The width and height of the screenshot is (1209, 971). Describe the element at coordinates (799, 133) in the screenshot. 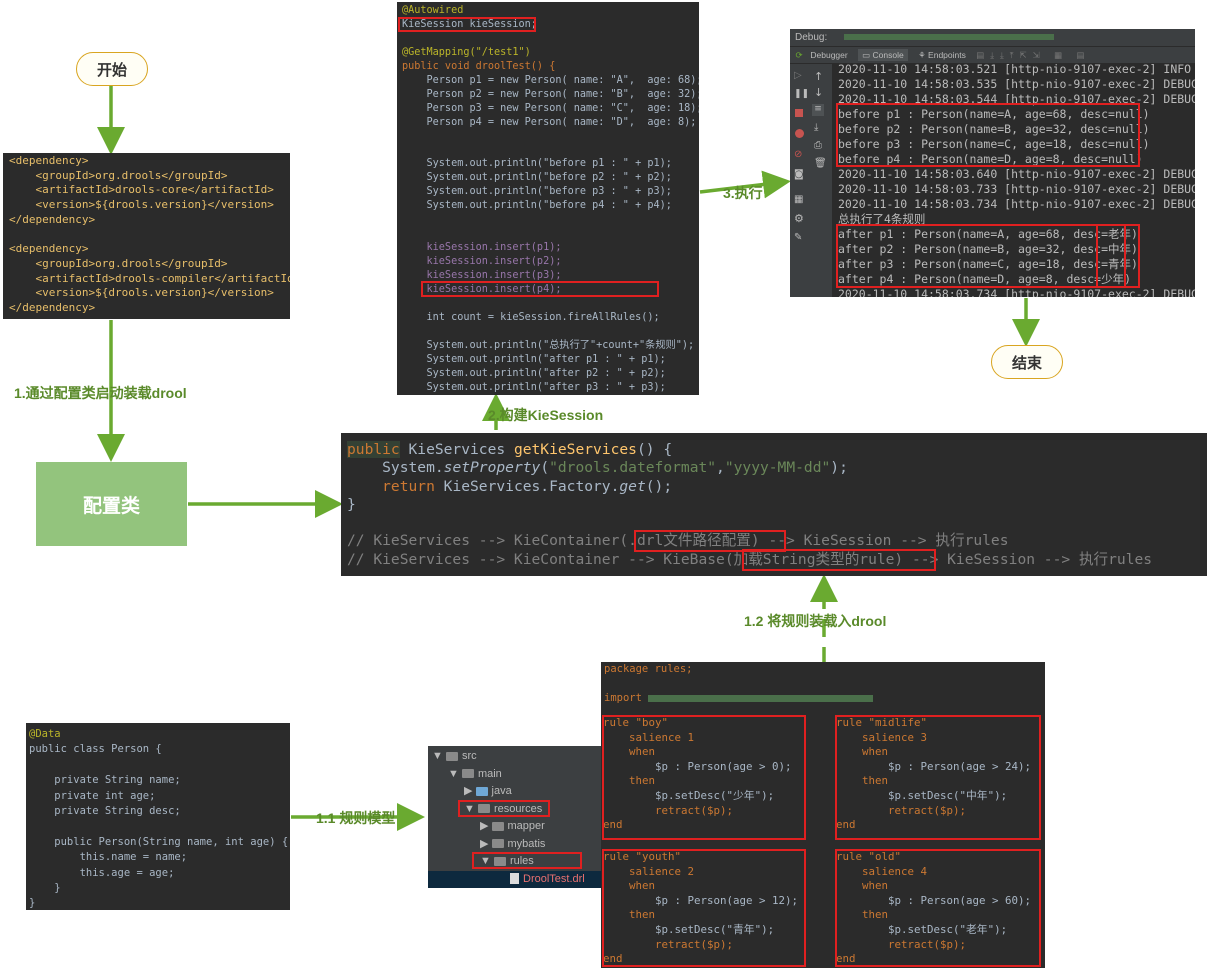

I see `breakpoints-icon` at that location.